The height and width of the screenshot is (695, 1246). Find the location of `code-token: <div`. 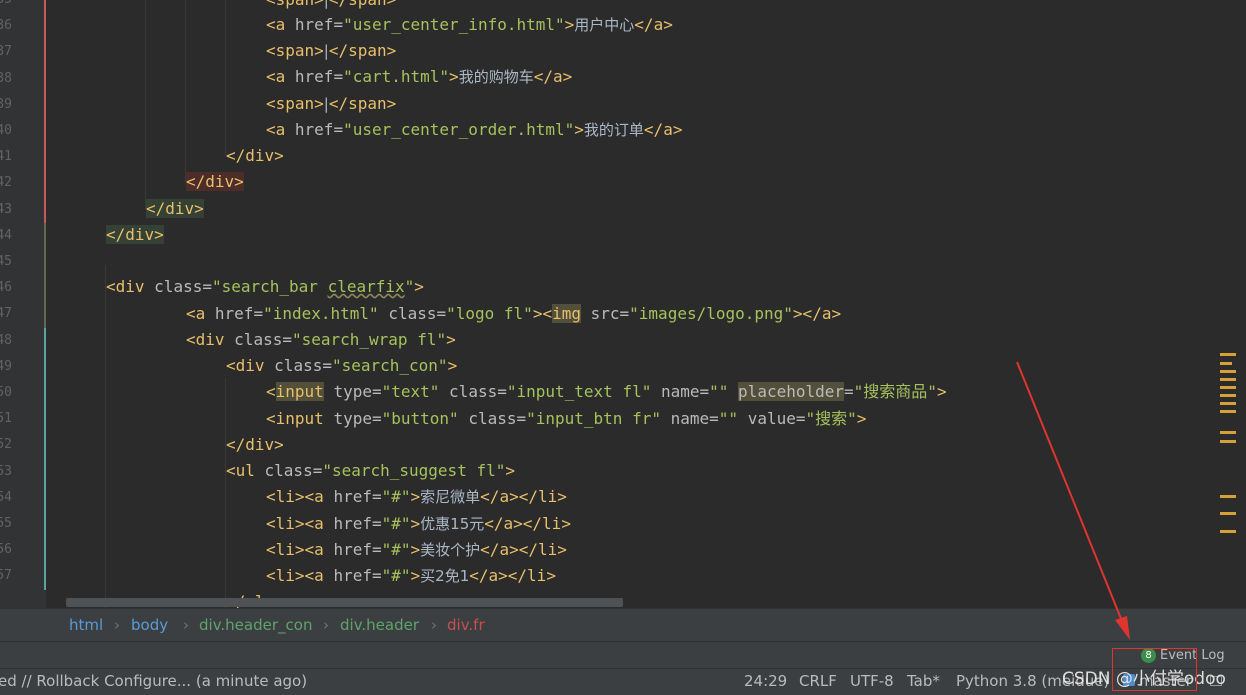

code-token: <div is located at coordinates (250, 365).